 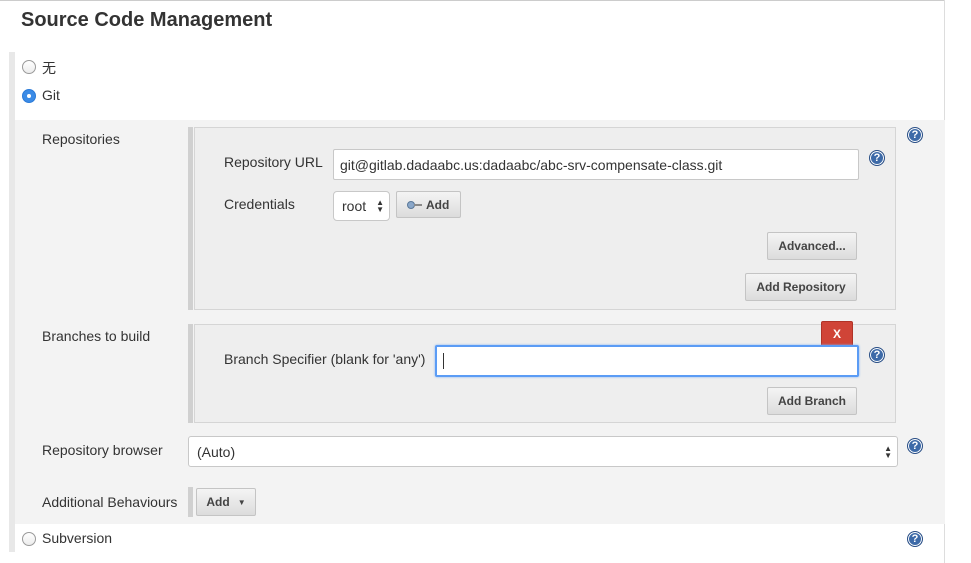 I want to click on scm-subversion-radio, so click(x=29, y=539).